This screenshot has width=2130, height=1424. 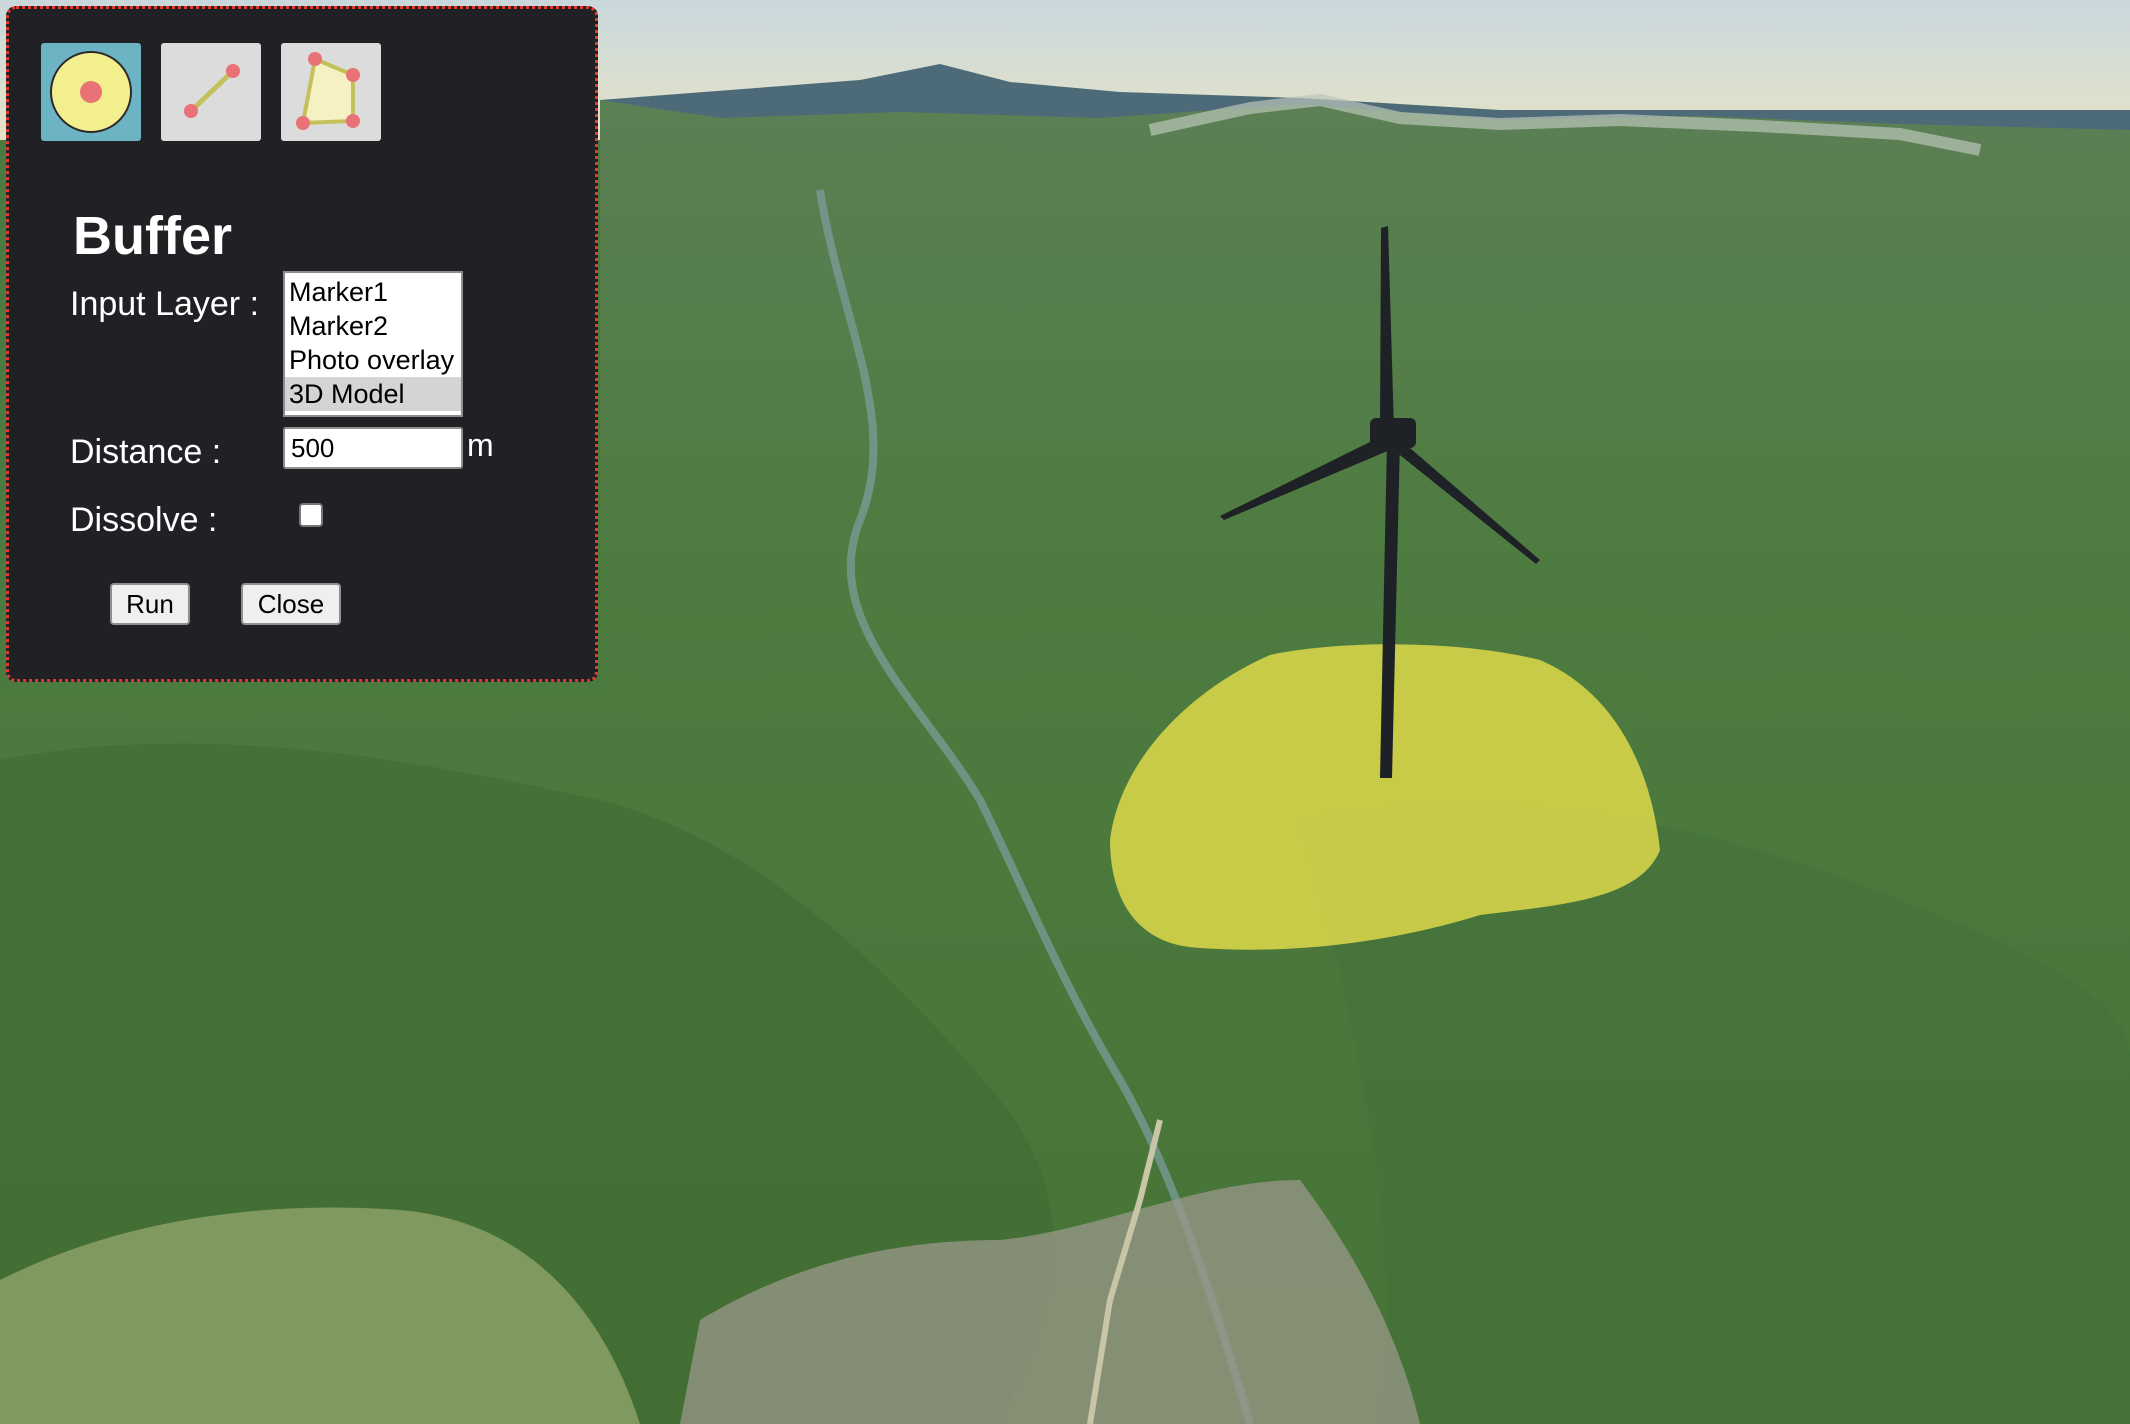 I want to click on buffer-tool-button, so click(x=91, y=92).